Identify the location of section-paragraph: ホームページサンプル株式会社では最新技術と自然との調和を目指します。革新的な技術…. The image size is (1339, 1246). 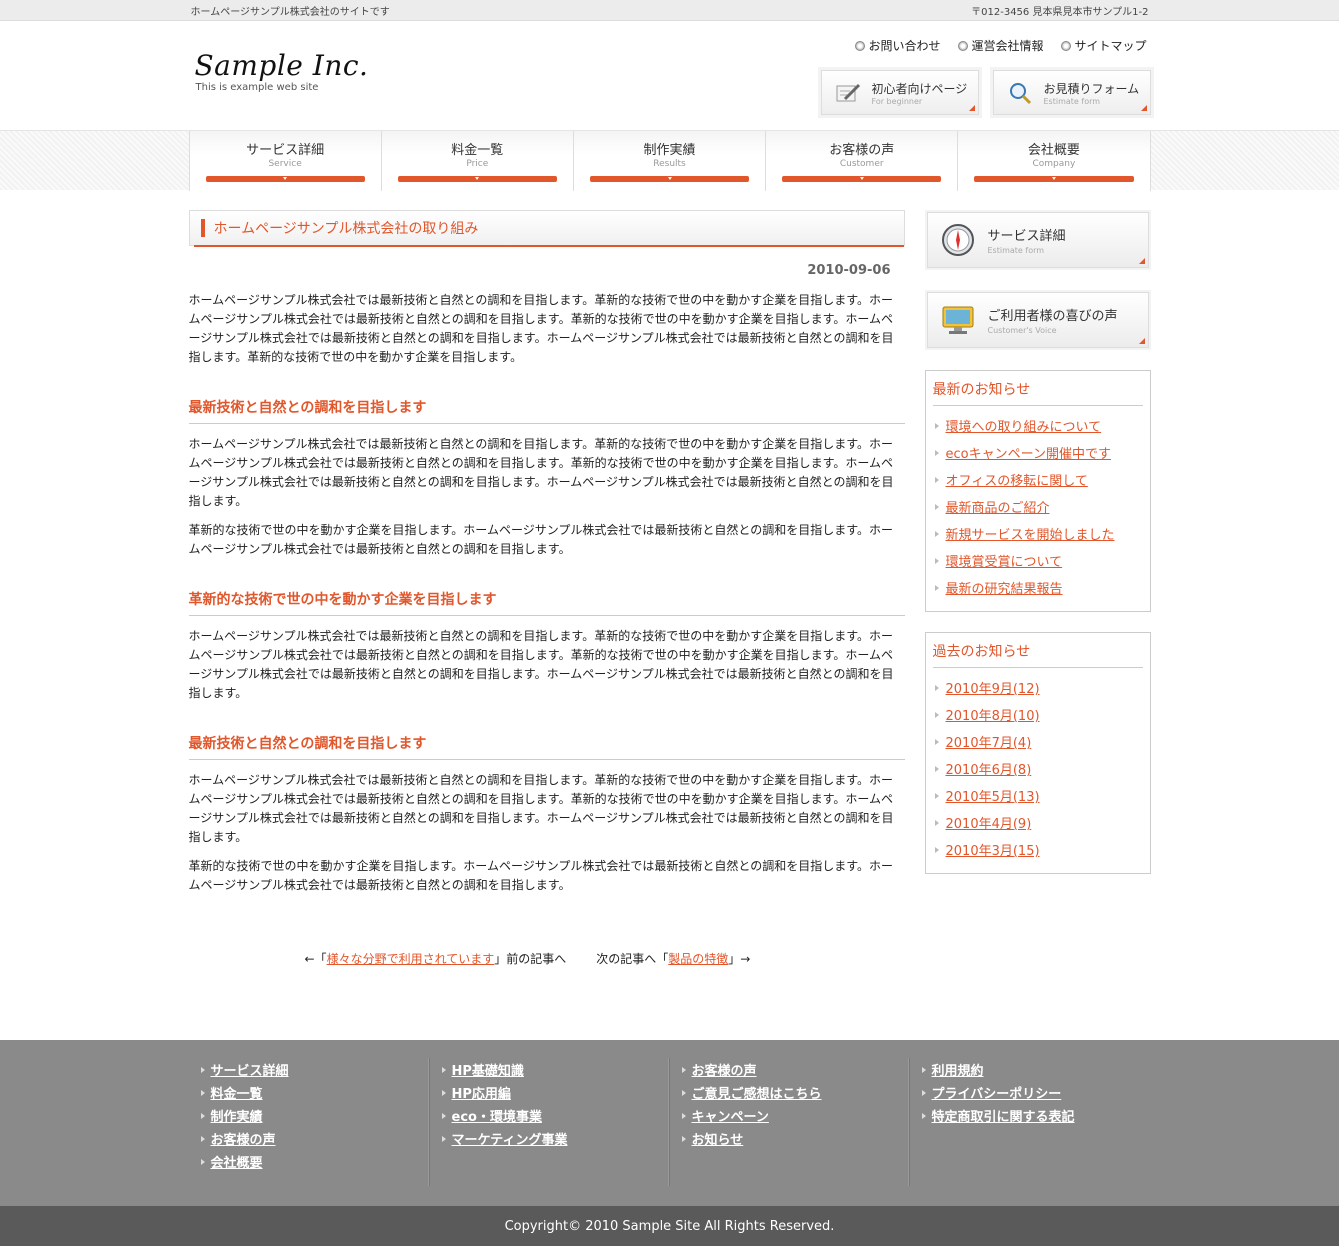
(541, 664).